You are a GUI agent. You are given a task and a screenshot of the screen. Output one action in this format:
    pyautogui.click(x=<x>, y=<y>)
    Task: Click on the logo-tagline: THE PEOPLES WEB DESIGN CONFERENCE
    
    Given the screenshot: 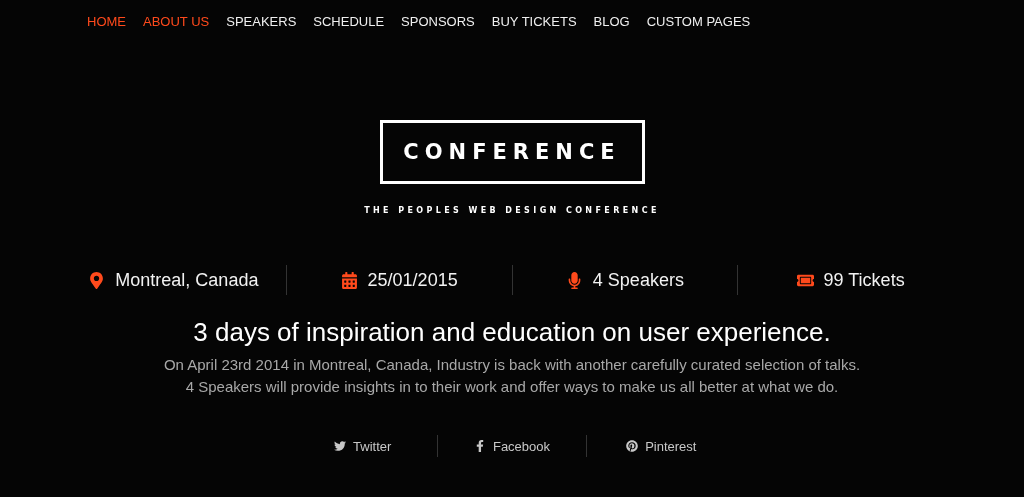 What is the action you would take?
    pyautogui.click(x=512, y=210)
    